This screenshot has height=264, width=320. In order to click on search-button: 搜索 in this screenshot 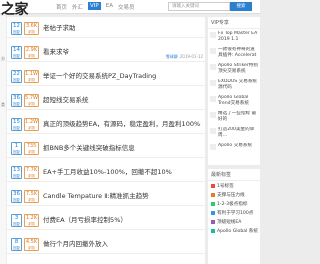, I will do `click(241, 6)`.